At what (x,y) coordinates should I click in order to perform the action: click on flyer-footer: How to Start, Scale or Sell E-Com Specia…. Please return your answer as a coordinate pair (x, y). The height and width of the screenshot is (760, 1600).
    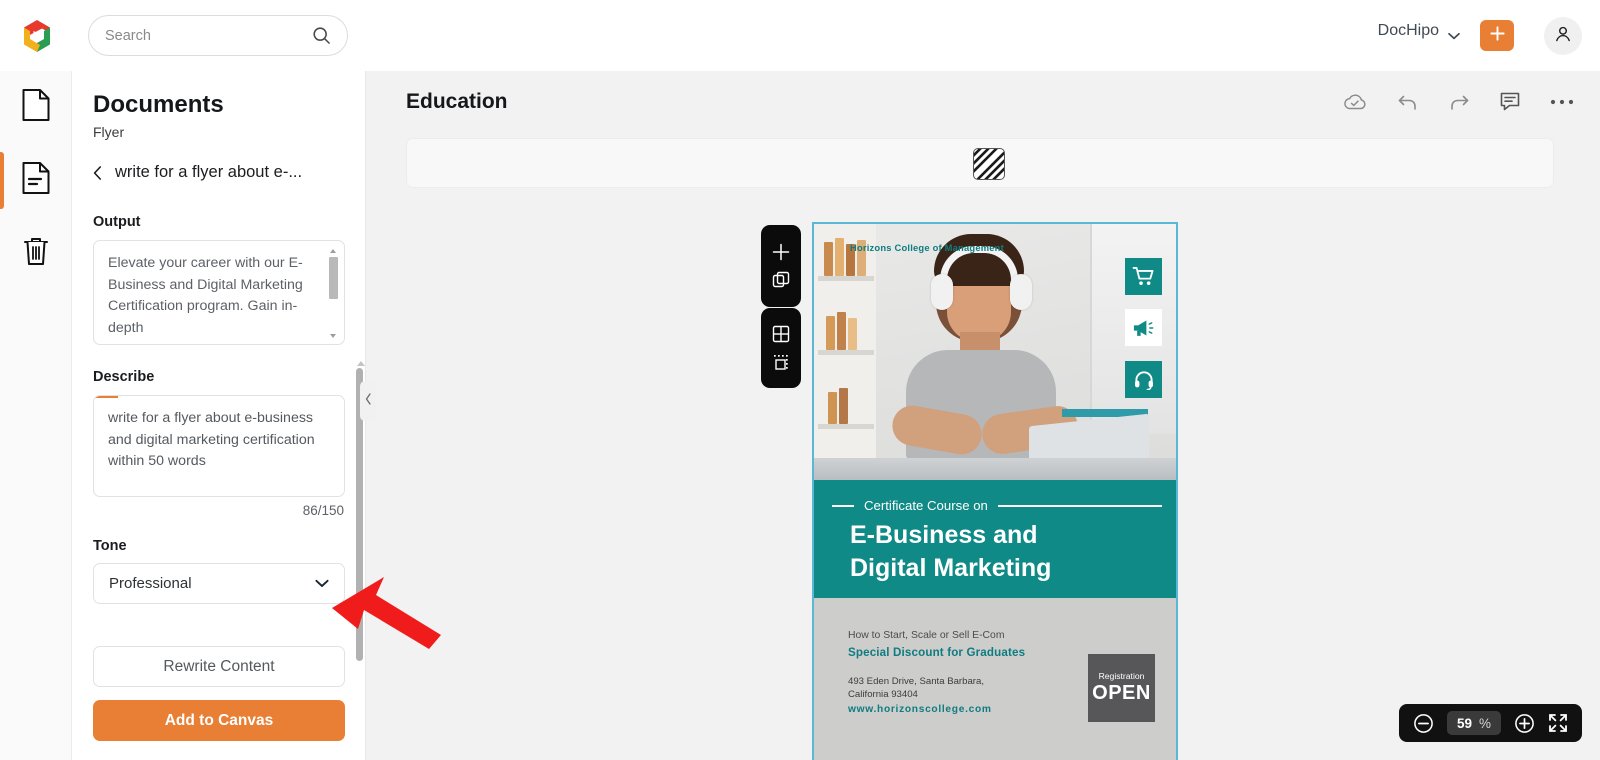
    Looking at the image, I should click on (995, 679).